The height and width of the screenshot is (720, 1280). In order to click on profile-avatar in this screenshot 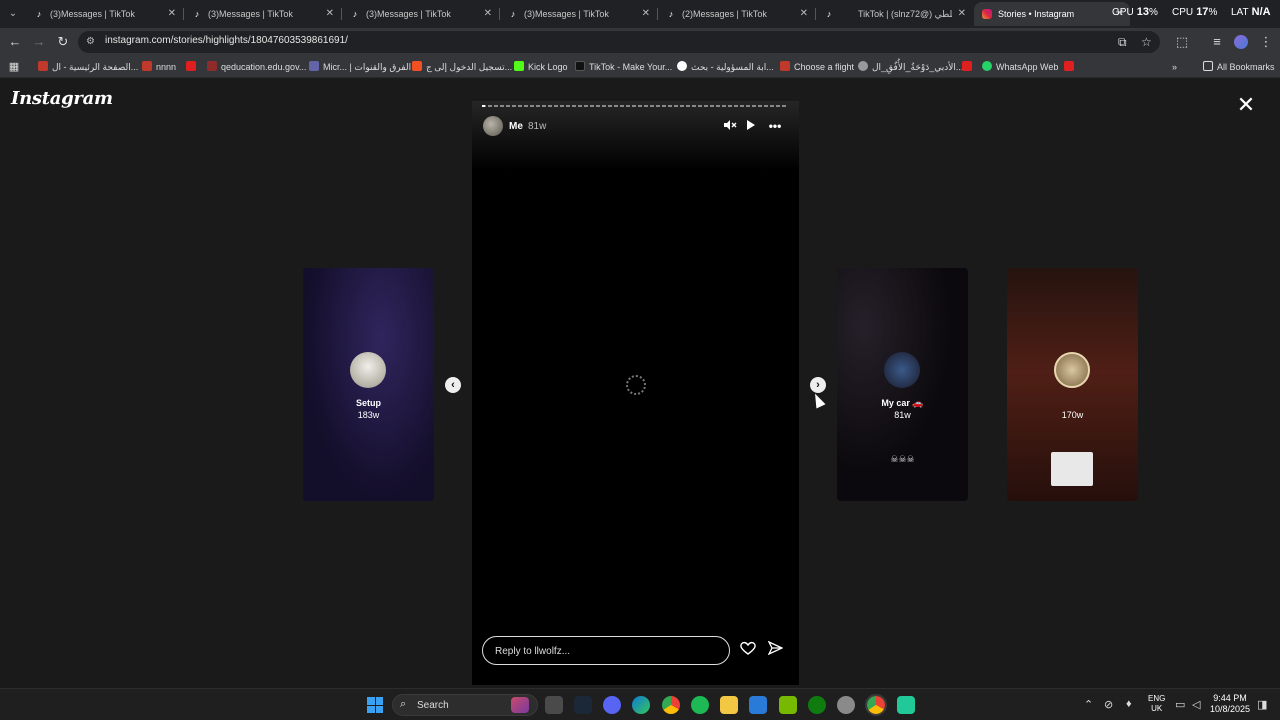, I will do `click(1241, 42)`.